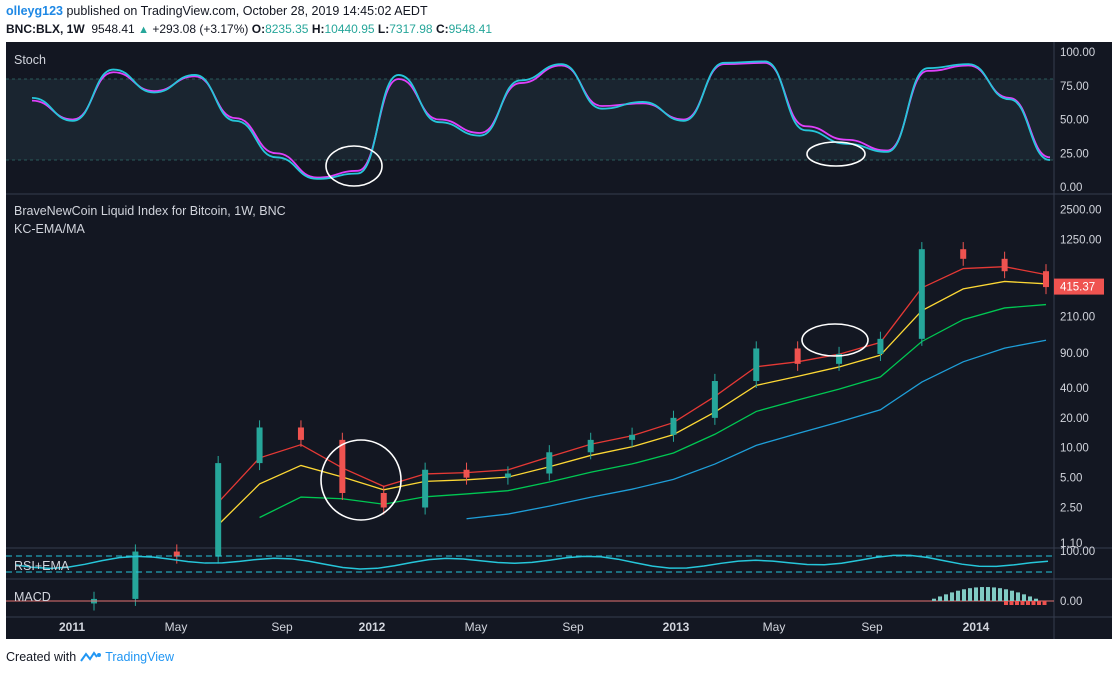 The width and height of the screenshot is (1119, 675). Describe the element at coordinates (113, 29) in the screenshot. I see `last-price: 9548.41` at that location.